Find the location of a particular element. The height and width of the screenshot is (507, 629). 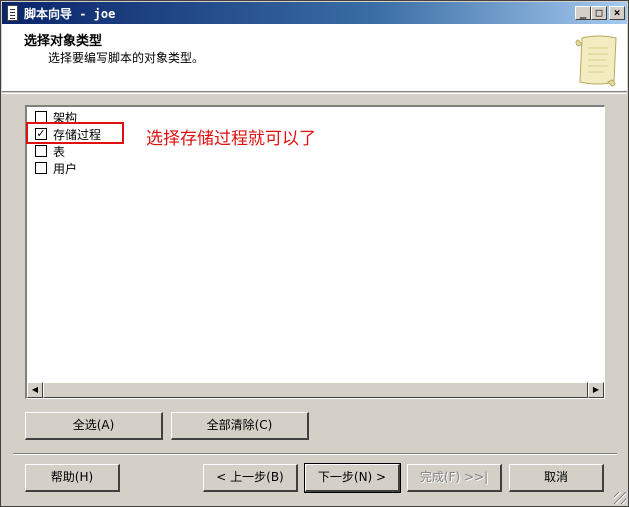

finish-button: 完成(F) >>| is located at coordinates (454, 478).